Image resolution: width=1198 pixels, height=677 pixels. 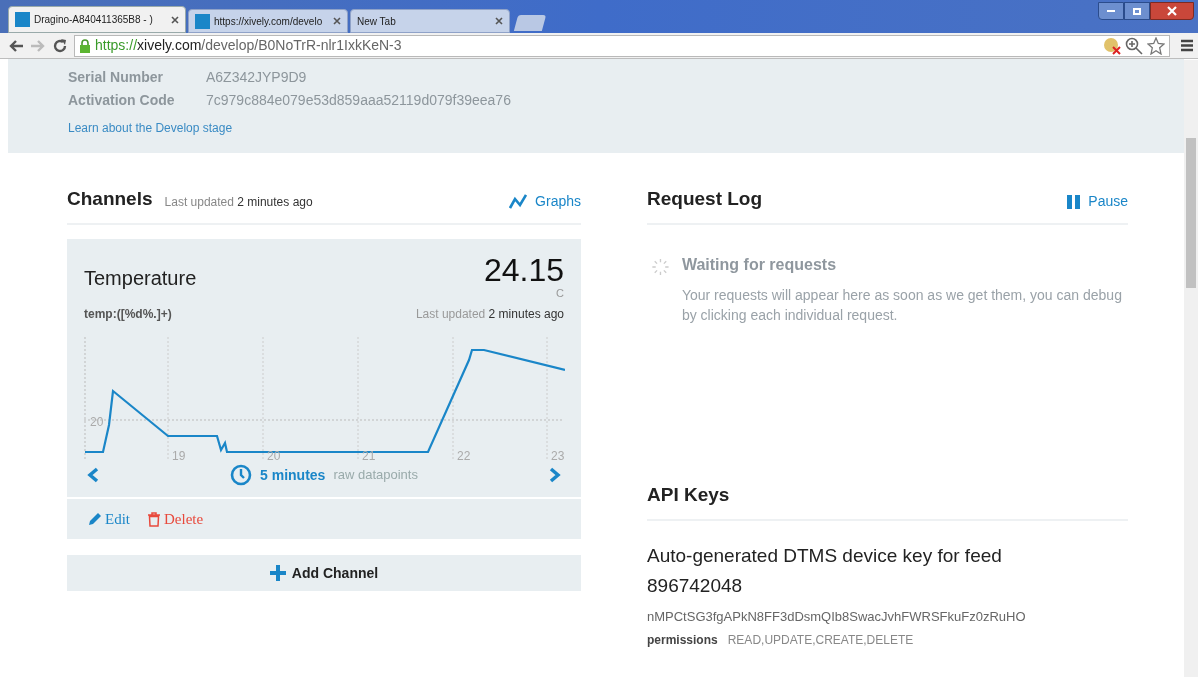 What do you see at coordinates (16, 45) in the screenshot?
I see `back-icon` at bounding box center [16, 45].